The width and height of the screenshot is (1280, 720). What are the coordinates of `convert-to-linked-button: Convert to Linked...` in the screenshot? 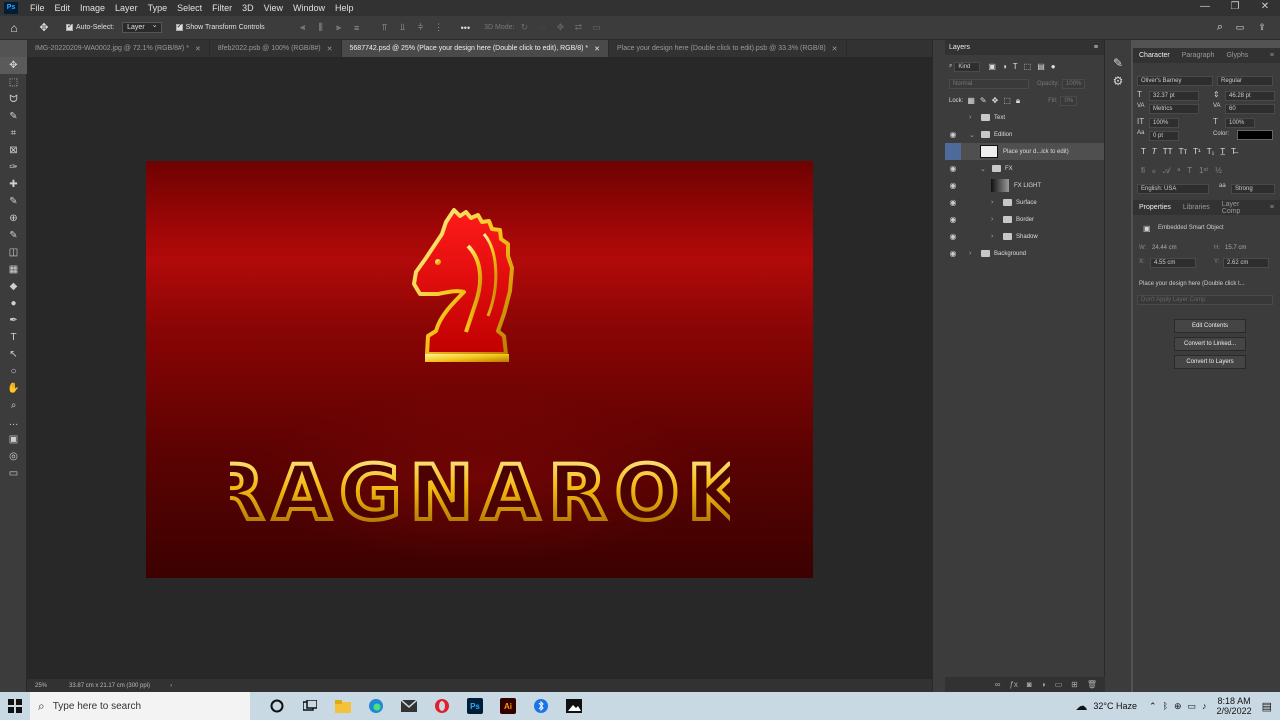 It's located at (1210, 344).